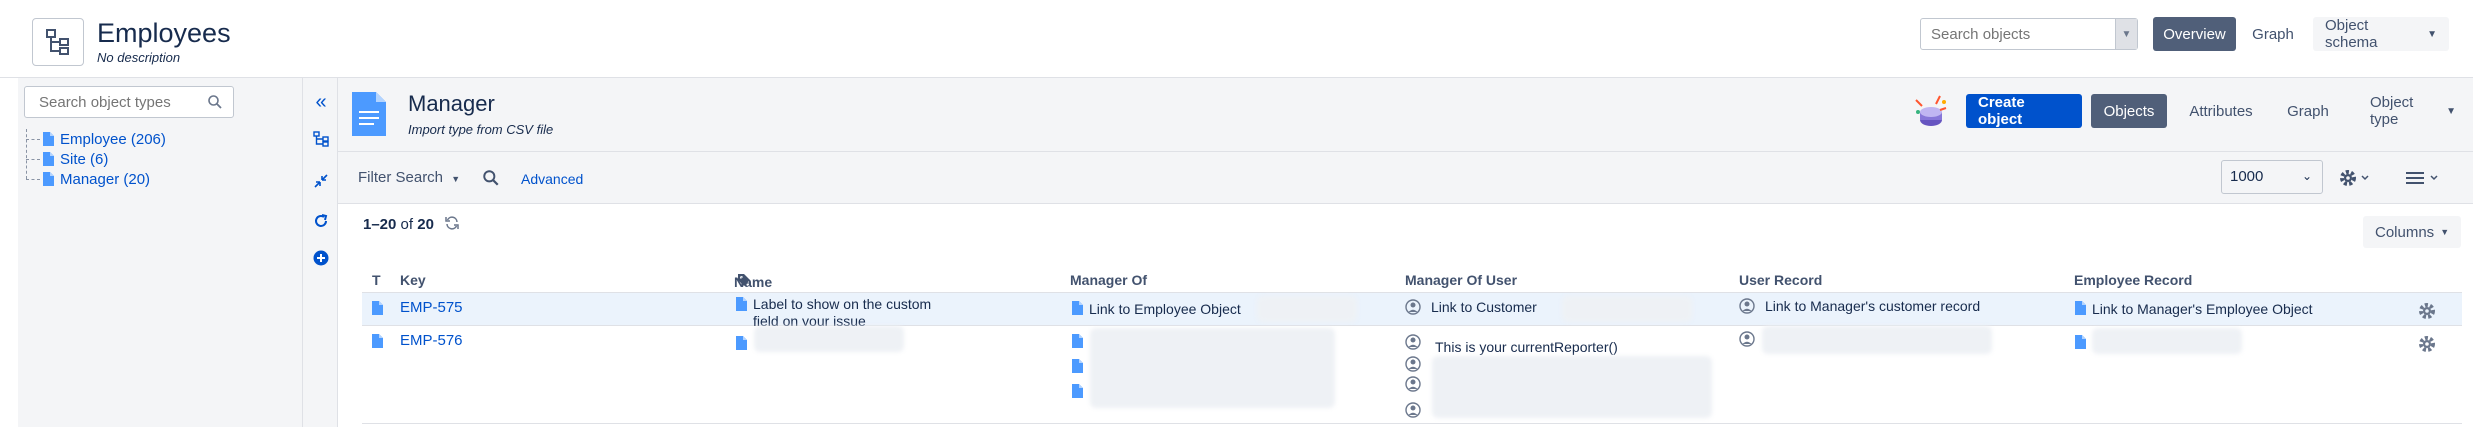  Describe the element at coordinates (413, 280) in the screenshot. I see `column-key: Key` at that location.